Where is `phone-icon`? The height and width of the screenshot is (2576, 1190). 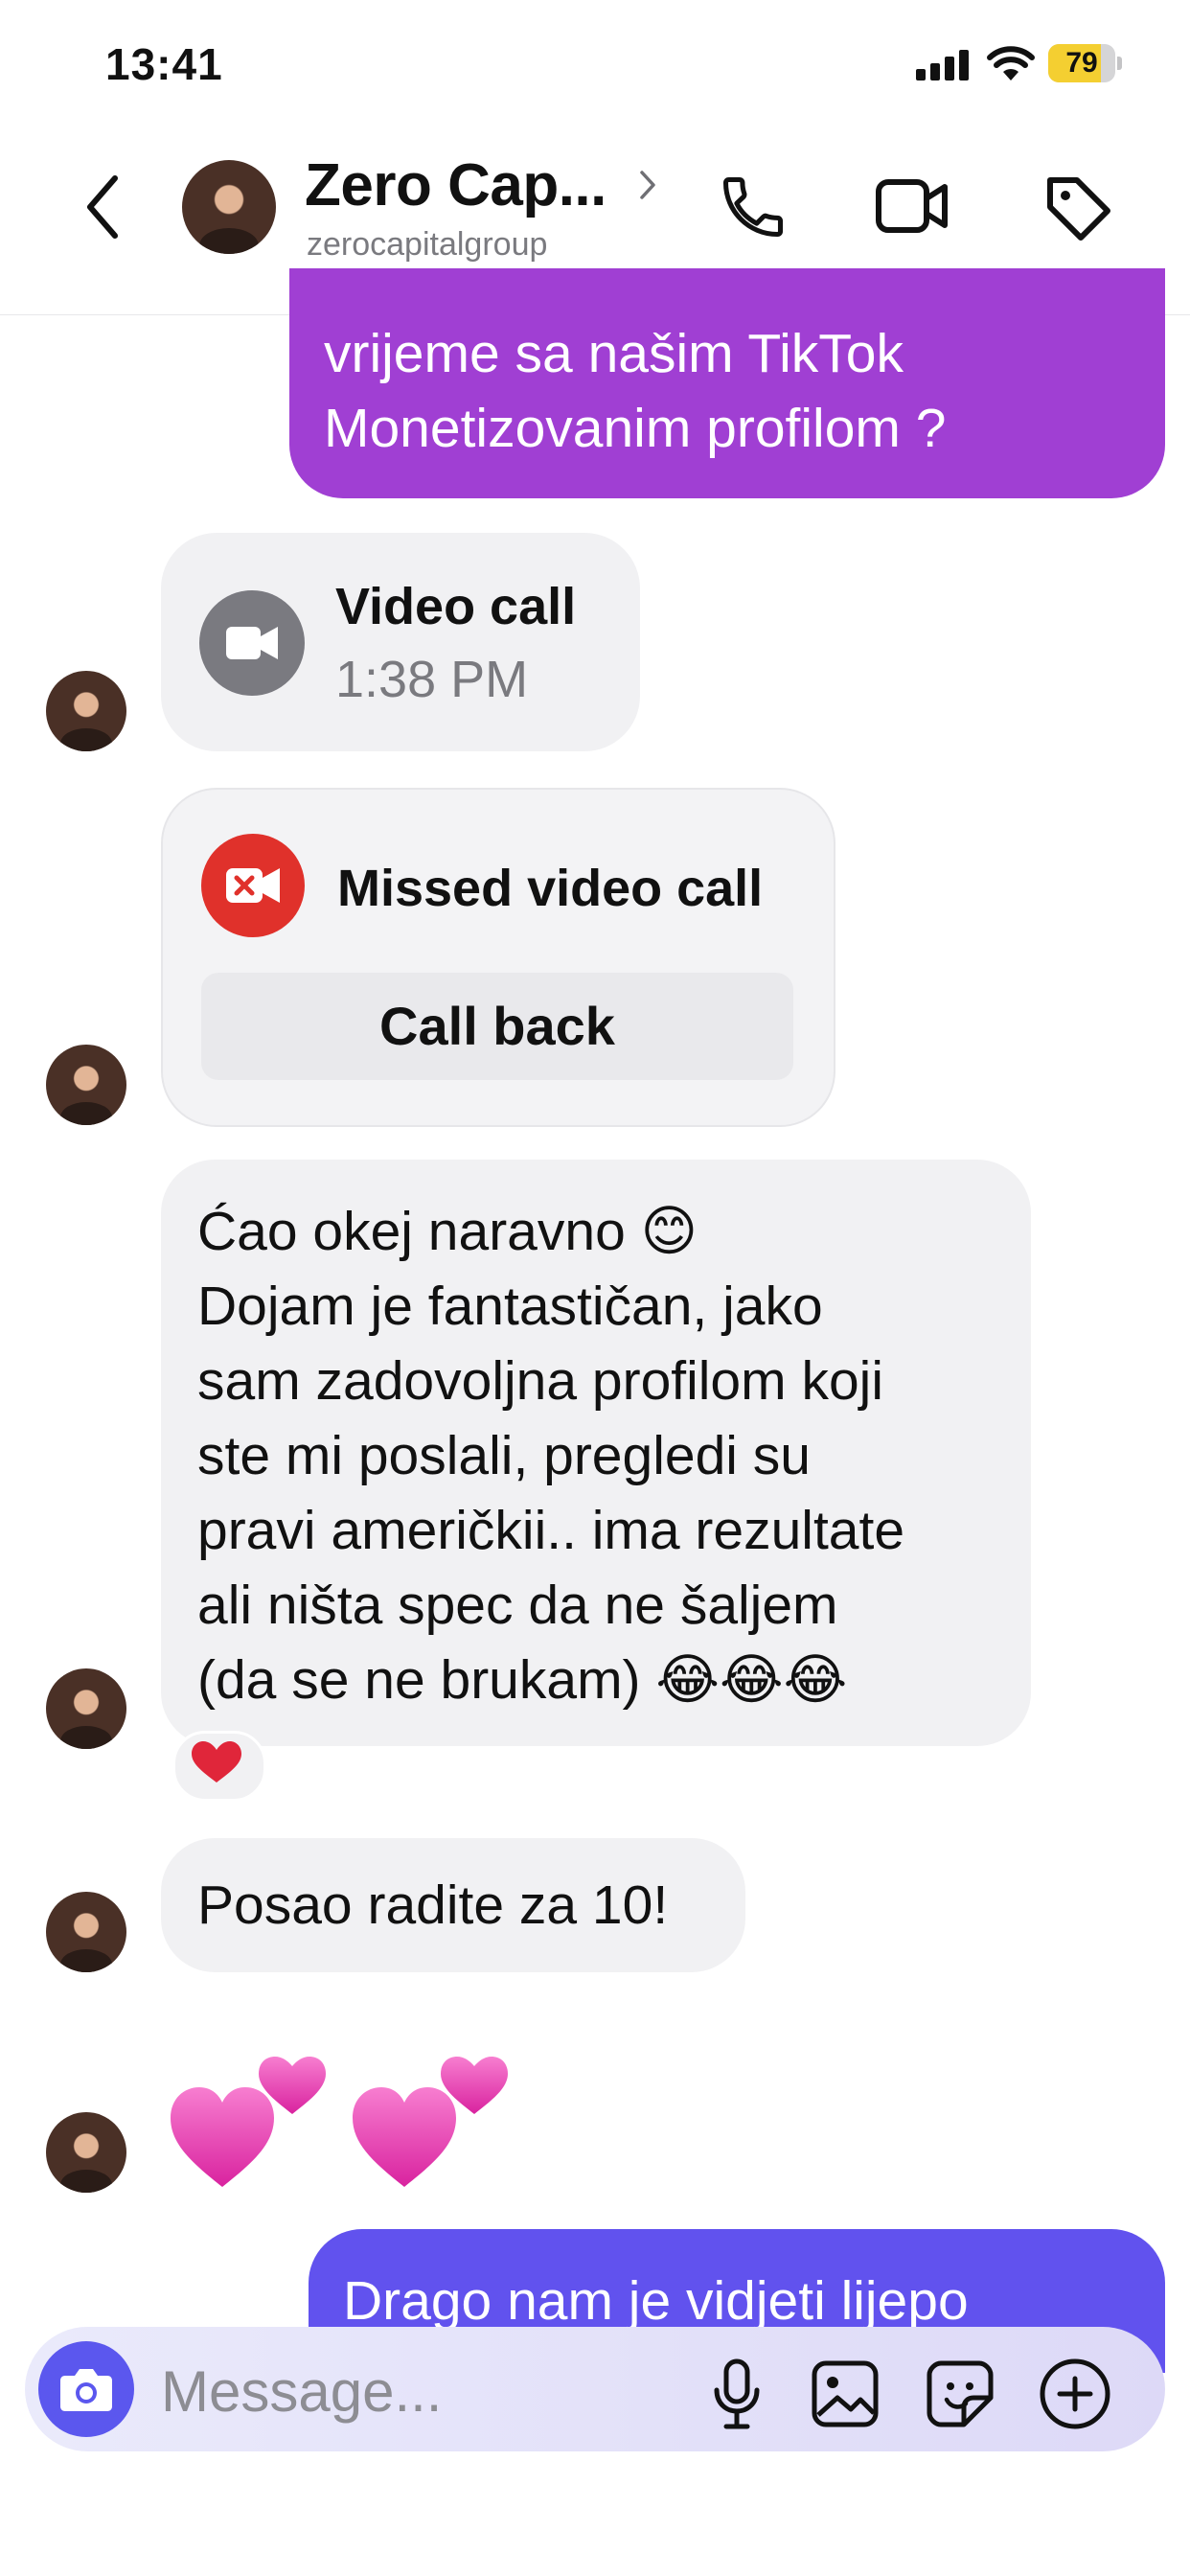
phone-icon is located at coordinates (754, 207).